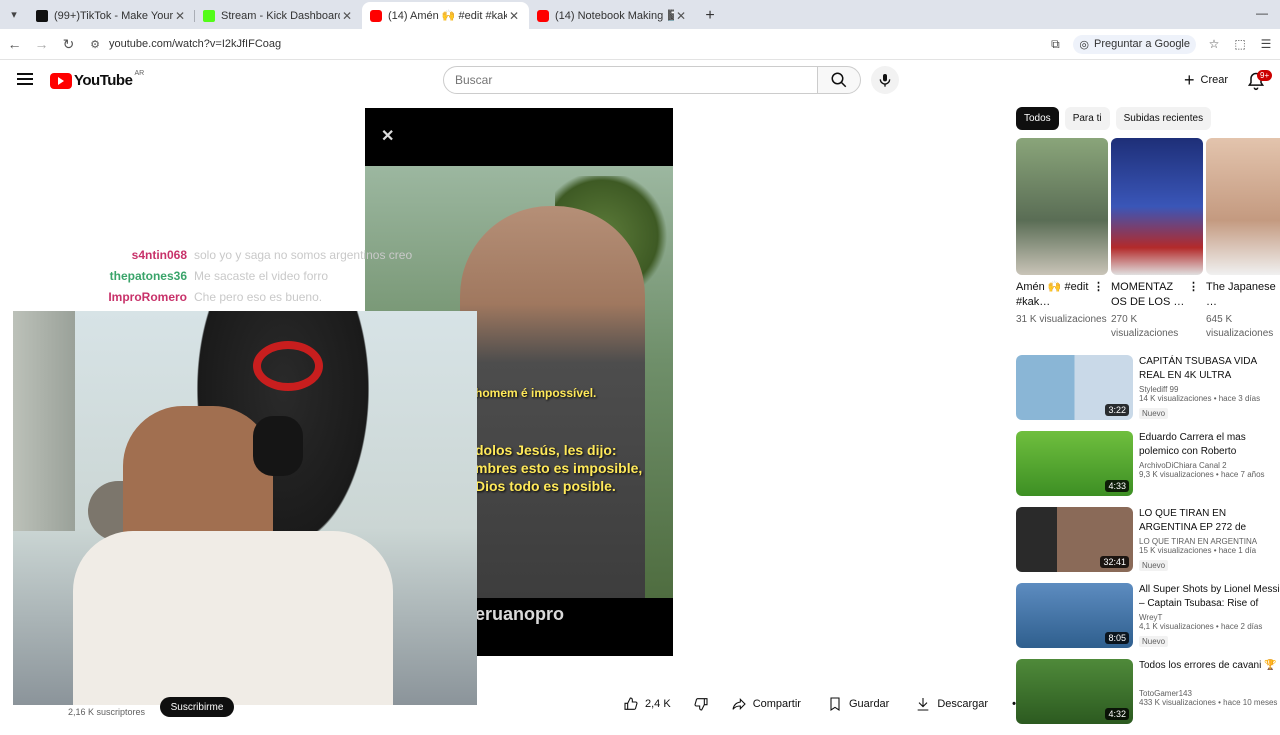 This screenshot has width=1280, height=735. I want to click on tab-title: (14) Notebook Making 📓 #ash, so click(614, 16).